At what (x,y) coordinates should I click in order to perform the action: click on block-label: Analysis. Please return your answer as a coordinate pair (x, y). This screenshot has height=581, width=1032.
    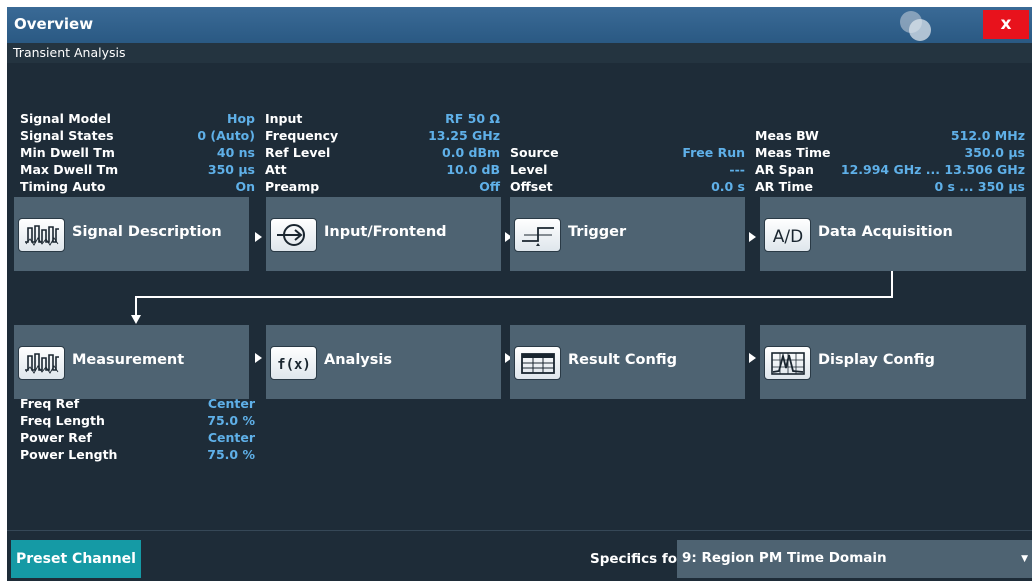
    Looking at the image, I should click on (358, 360).